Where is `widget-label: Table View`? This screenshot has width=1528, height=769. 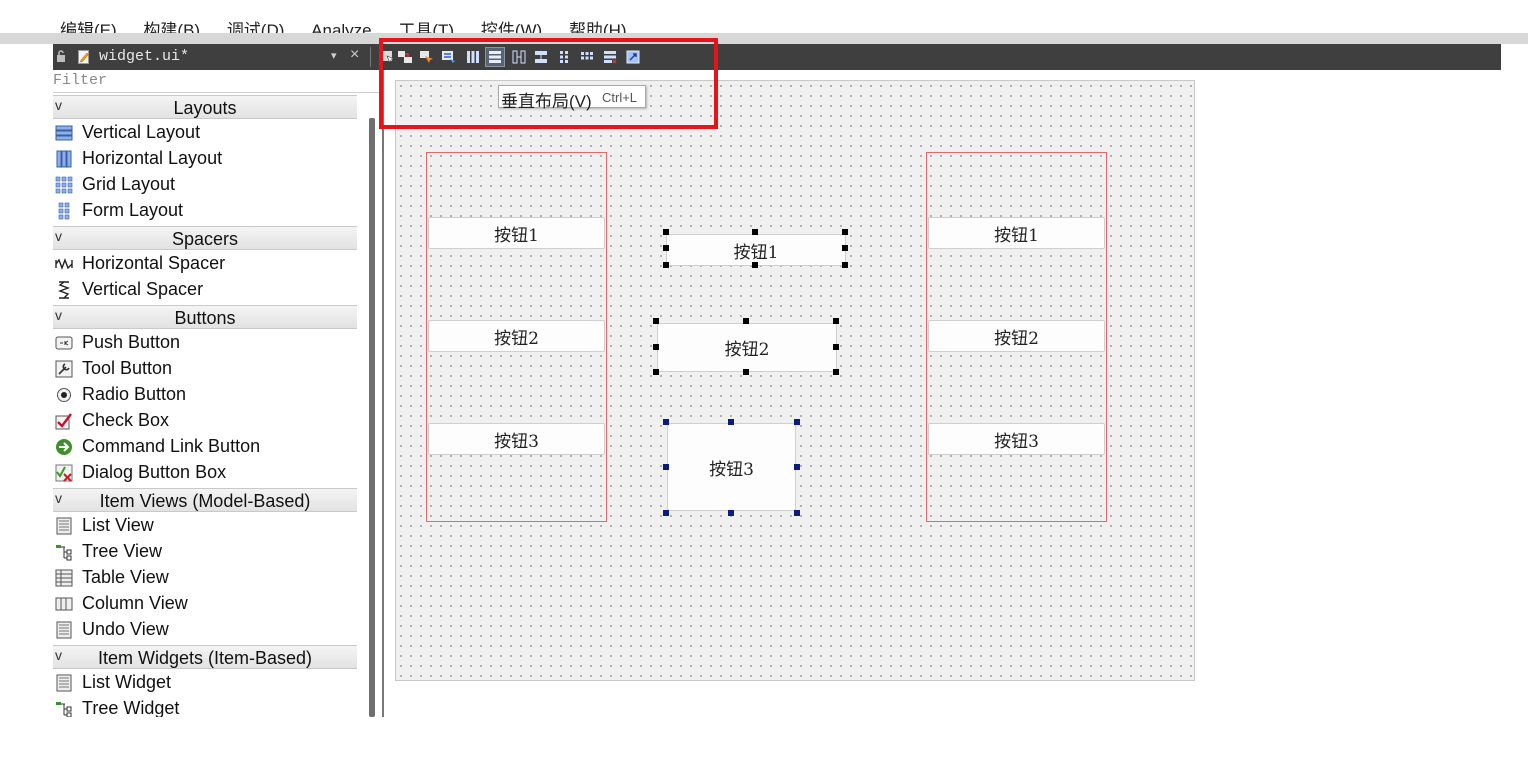
widget-label: Table View is located at coordinates (125, 577).